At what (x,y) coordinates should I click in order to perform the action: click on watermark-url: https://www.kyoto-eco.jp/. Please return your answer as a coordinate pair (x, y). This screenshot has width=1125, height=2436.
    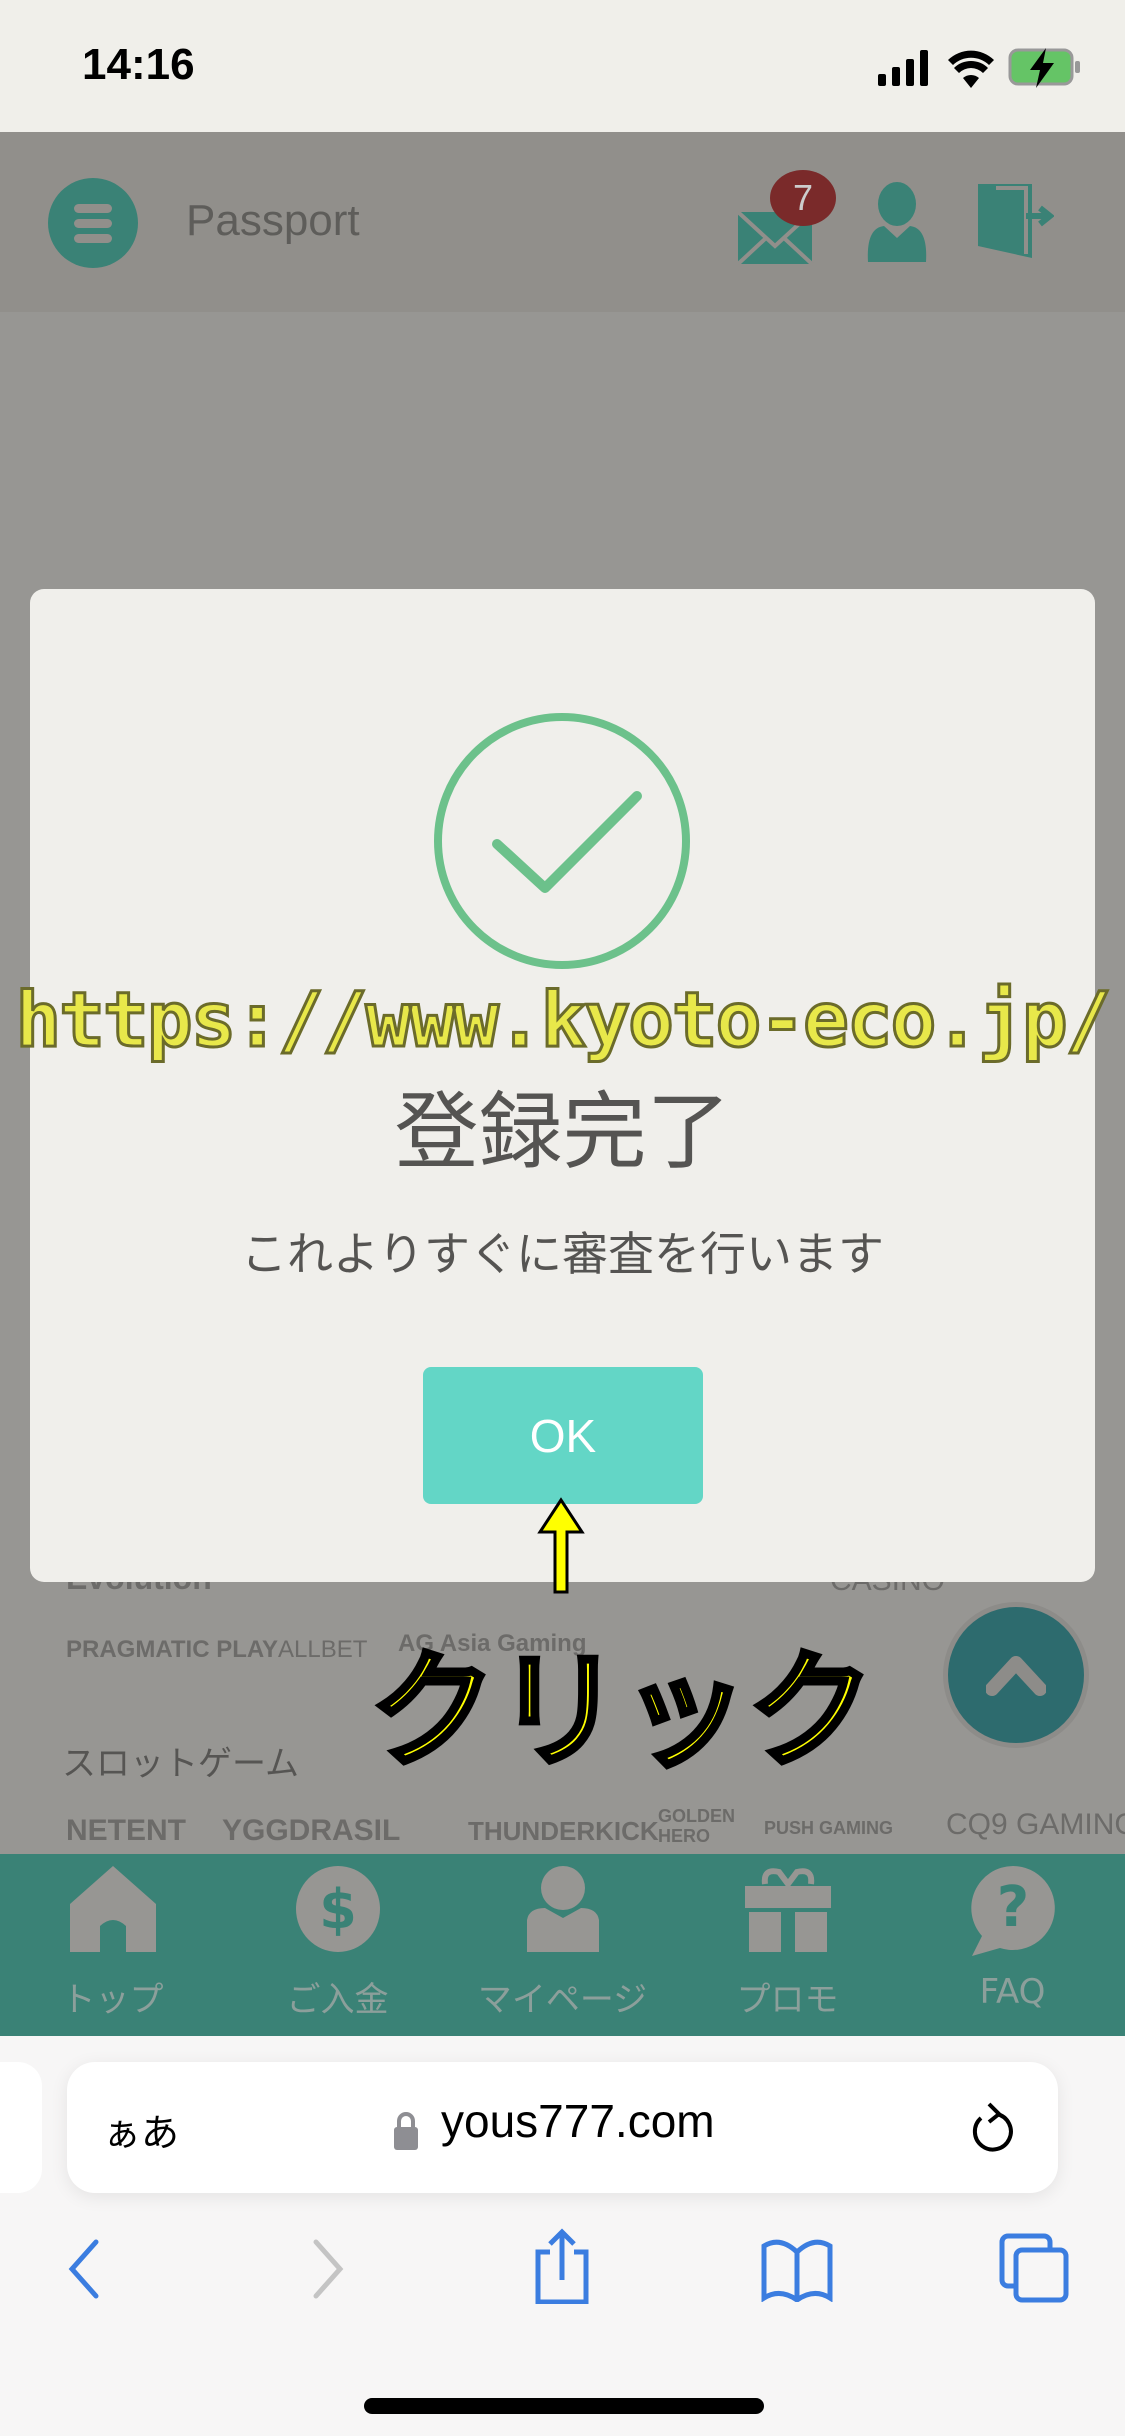
    Looking at the image, I should click on (563, 1020).